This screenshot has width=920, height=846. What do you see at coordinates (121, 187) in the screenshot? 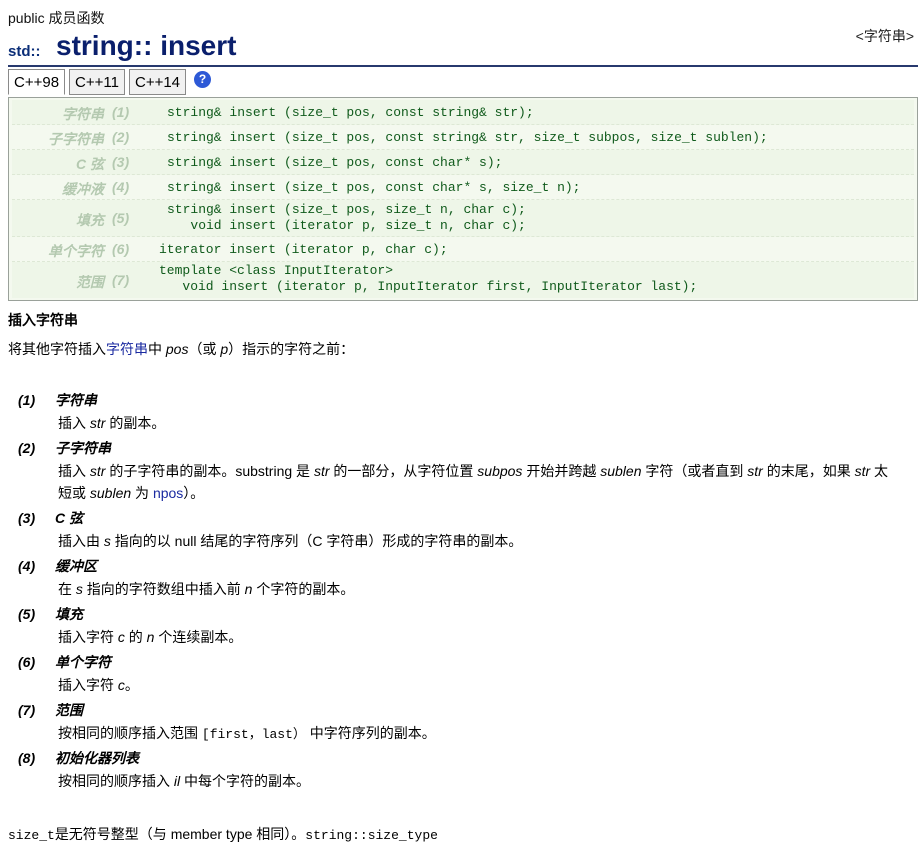
I see `prototype-number: (4)` at bounding box center [121, 187].